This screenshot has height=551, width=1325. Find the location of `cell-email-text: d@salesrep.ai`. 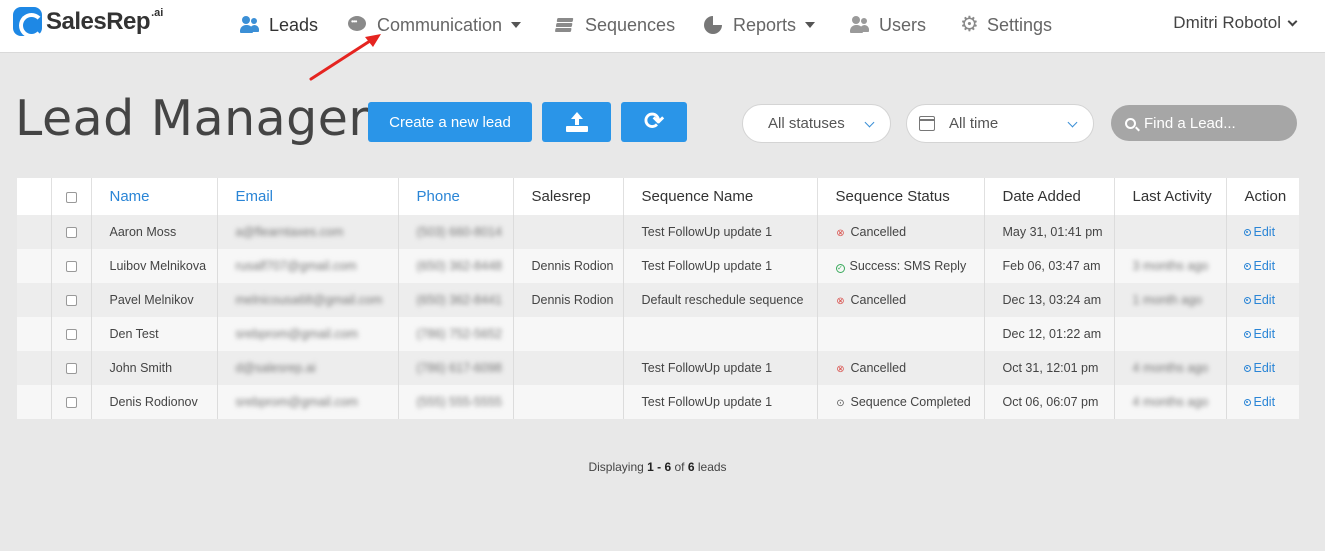

cell-email-text: d@salesrep.ai is located at coordinates (275, 368).